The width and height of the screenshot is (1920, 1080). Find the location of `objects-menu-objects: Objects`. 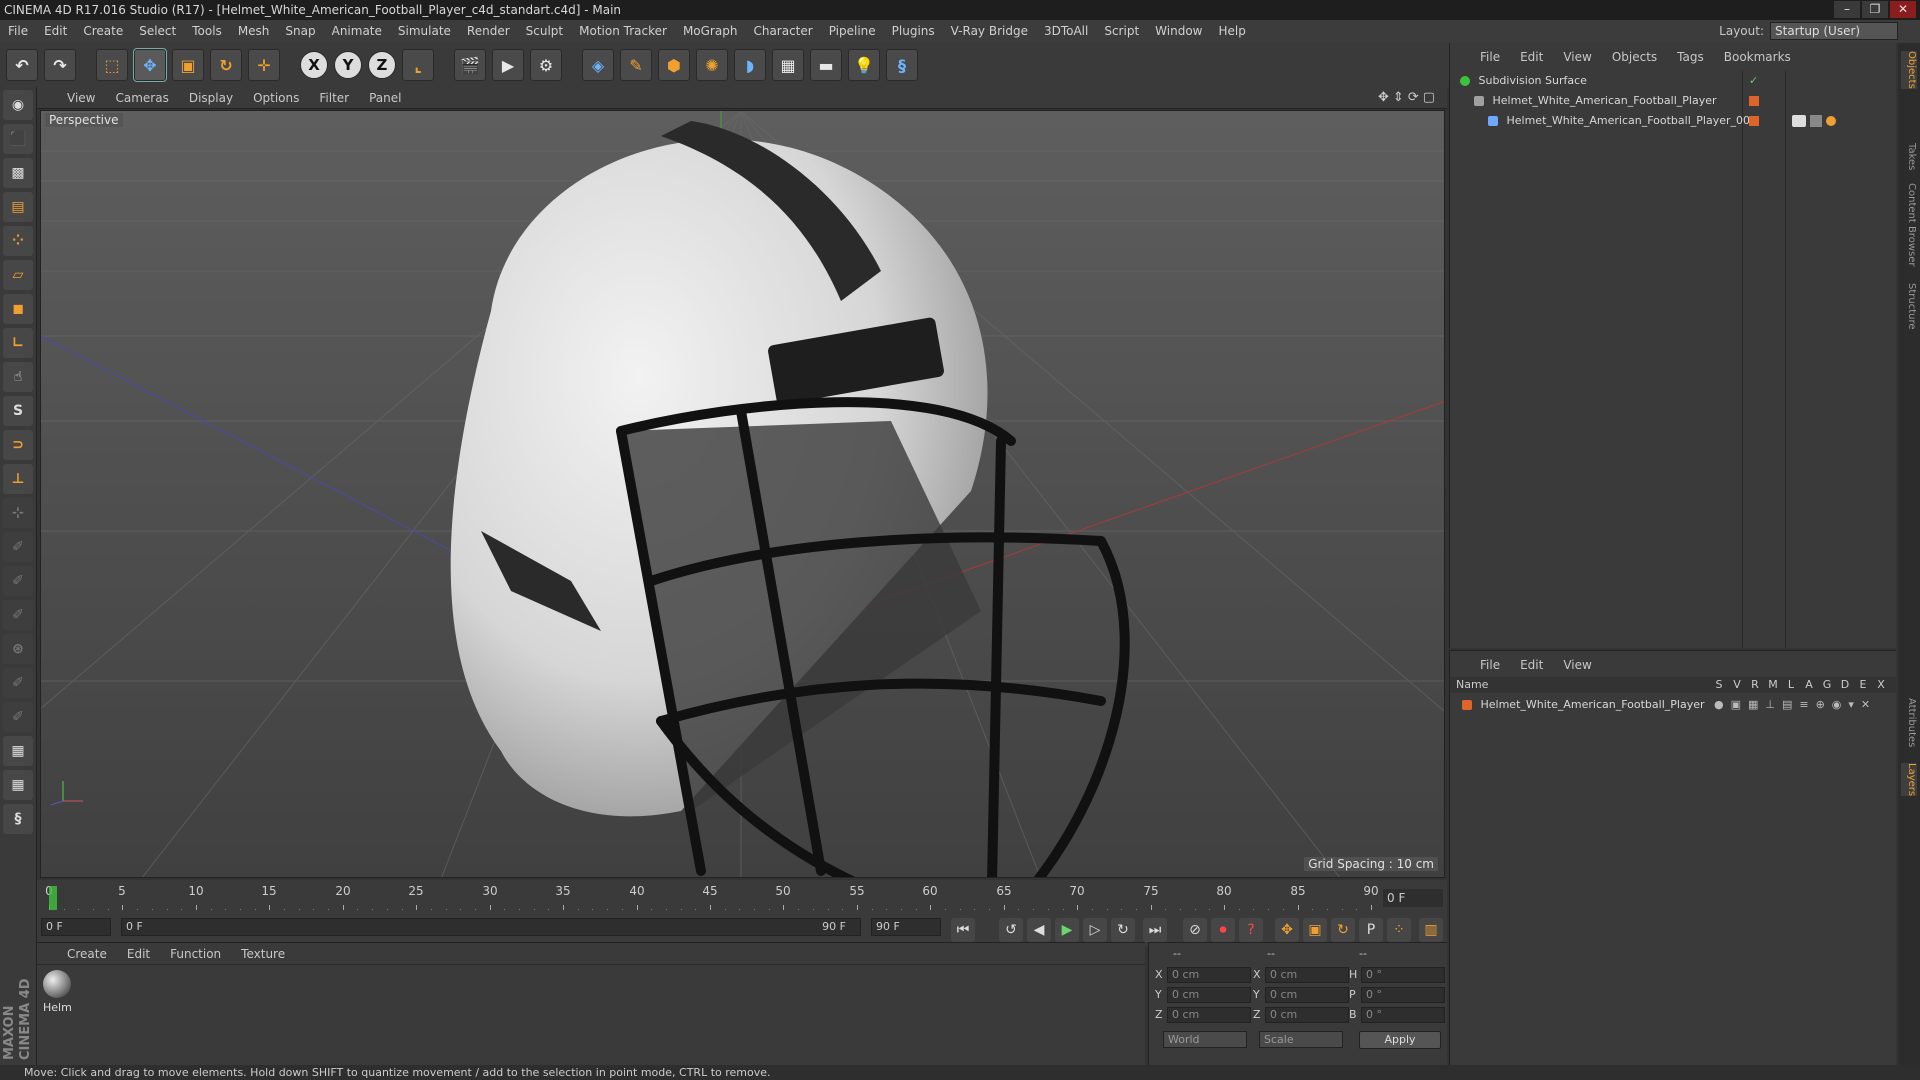

objects-menu-objects: Objects is located at coordinates (1634, 57).